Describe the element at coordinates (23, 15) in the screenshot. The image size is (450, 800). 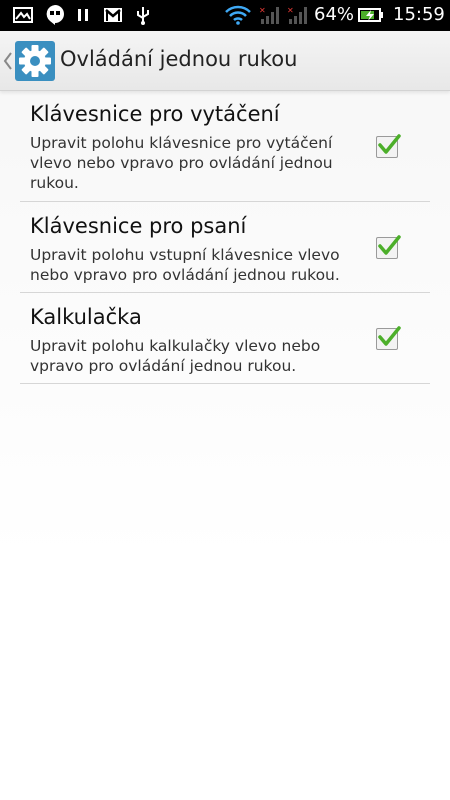
I see `gallery-icon` at that location.